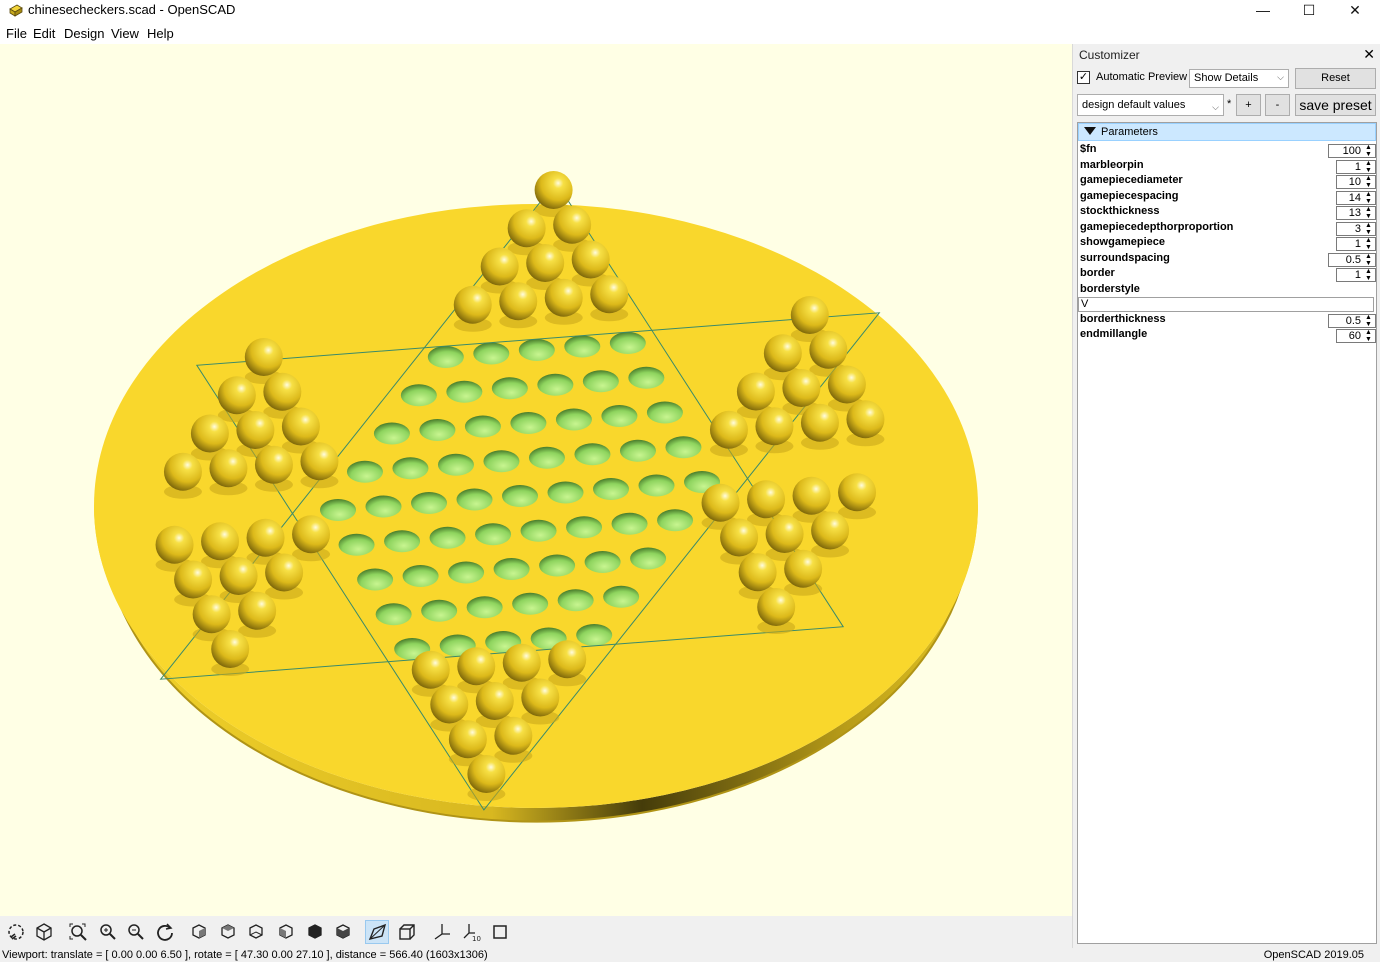  I want to click on menu-design: Design, so click(84, 33).